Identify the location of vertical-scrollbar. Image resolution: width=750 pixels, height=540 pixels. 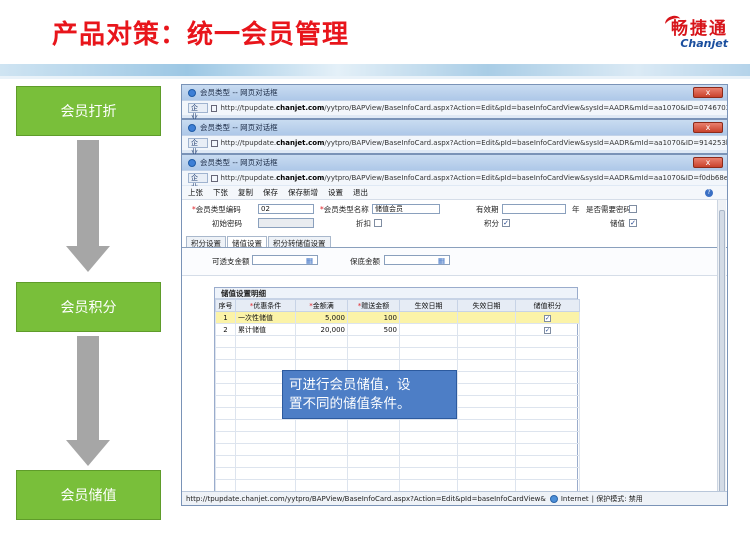
(721, 350).